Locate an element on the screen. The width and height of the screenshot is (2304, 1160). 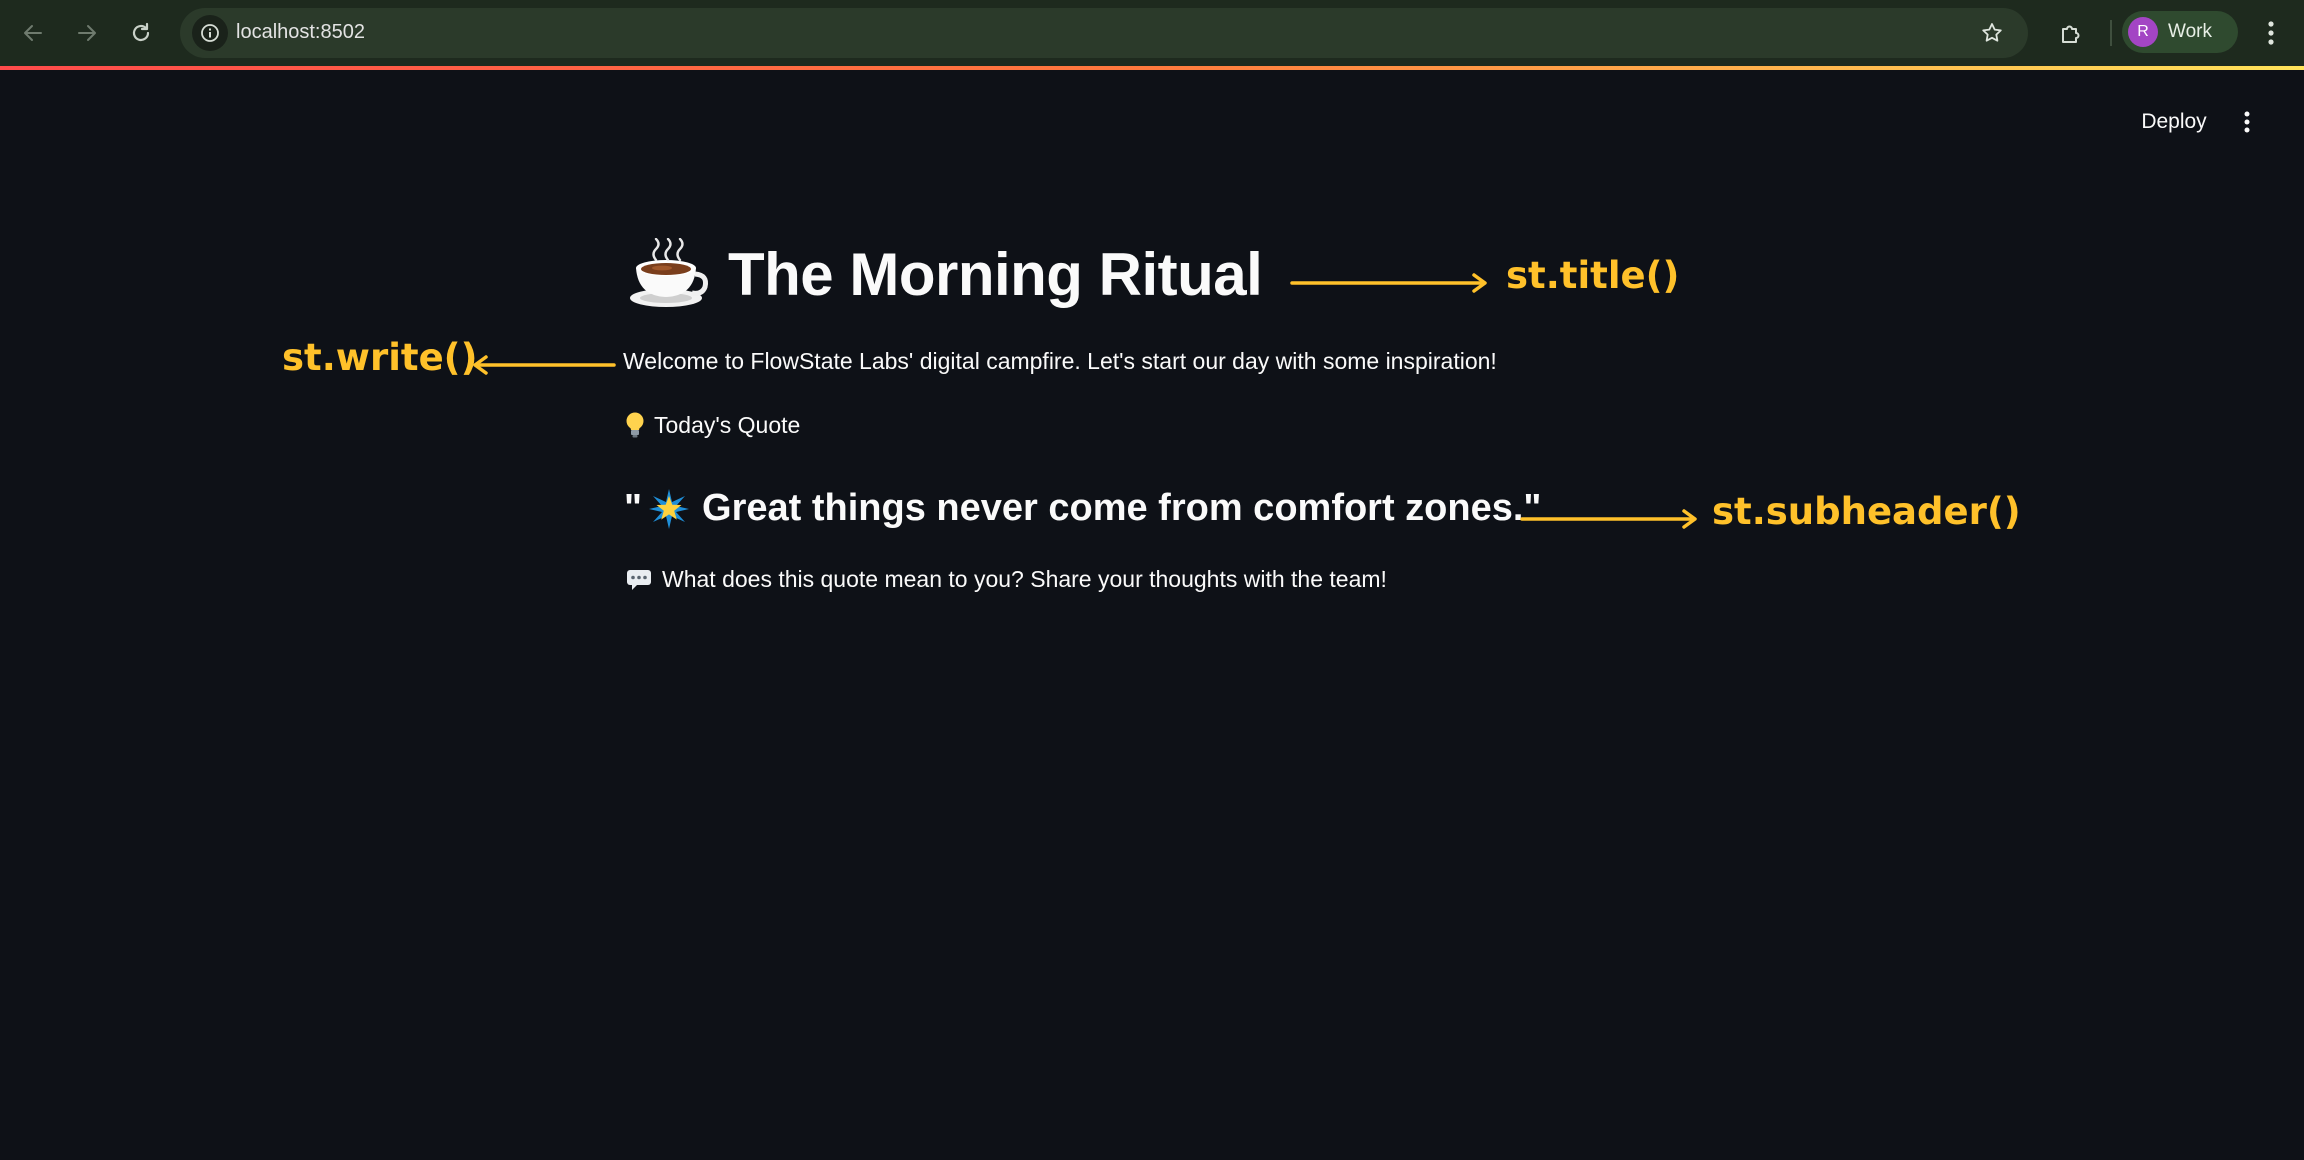
site-info-icon is located at coordinates (210, 33).